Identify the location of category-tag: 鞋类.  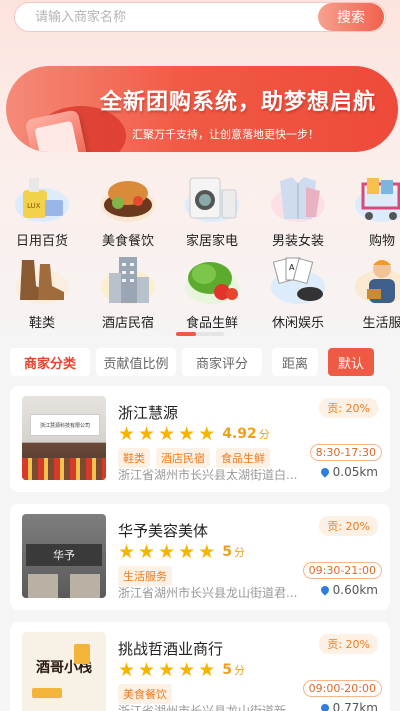
(134, 458).